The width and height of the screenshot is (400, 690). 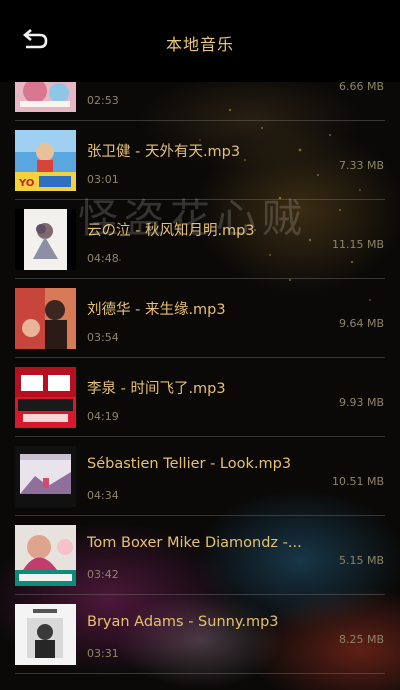 I want to click on svg-text: YO, so click(x=26, y=183).